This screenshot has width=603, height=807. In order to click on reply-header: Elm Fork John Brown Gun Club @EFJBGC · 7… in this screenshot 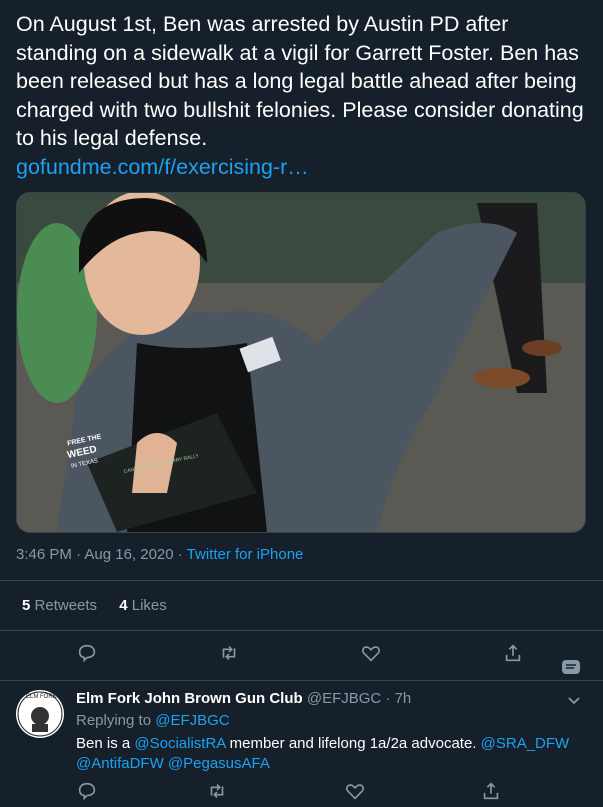, I will do `click(243, 698)`.